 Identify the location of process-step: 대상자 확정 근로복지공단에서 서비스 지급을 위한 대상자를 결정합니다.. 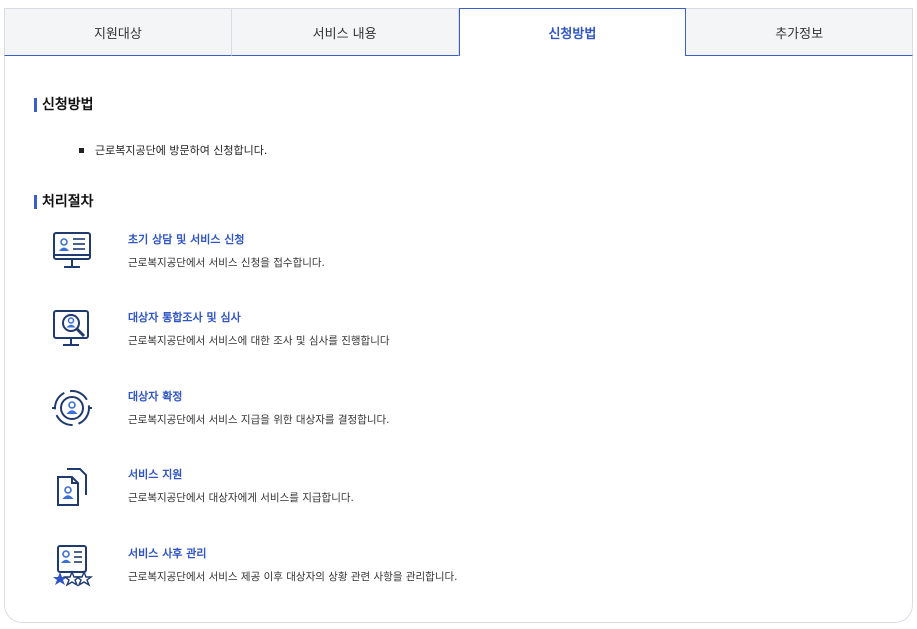
(450, 417).